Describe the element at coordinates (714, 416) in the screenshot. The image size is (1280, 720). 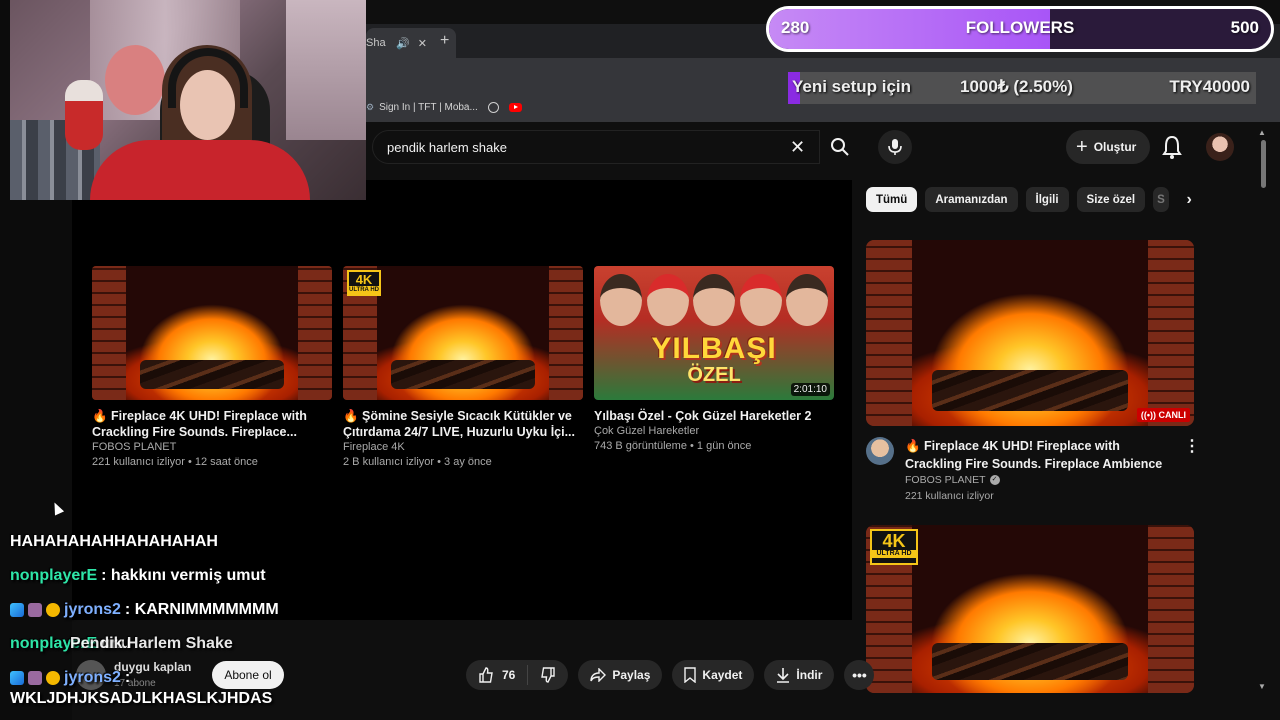
I see `endcard-title: Yılbaşı Özel - Çok Güzel Hareketler 2` at that location.